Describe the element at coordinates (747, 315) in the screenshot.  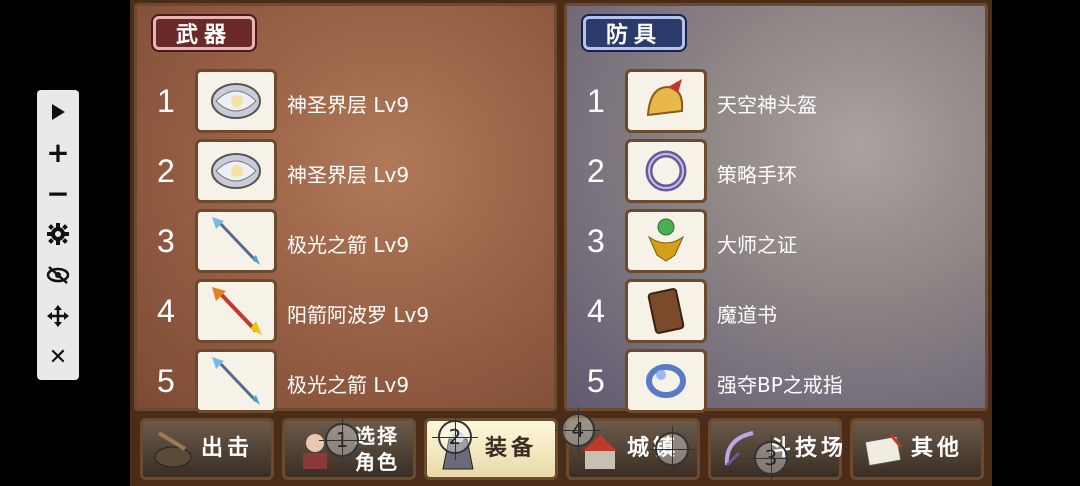
I see `item-name: 魔道书` at that location.